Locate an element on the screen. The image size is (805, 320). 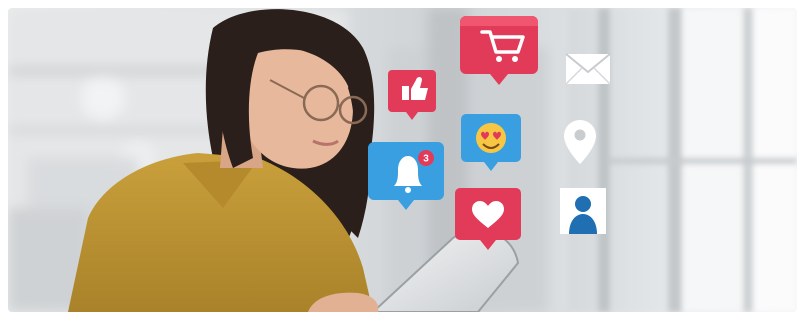
location-pin-icon is located at coordinates (580, 142).